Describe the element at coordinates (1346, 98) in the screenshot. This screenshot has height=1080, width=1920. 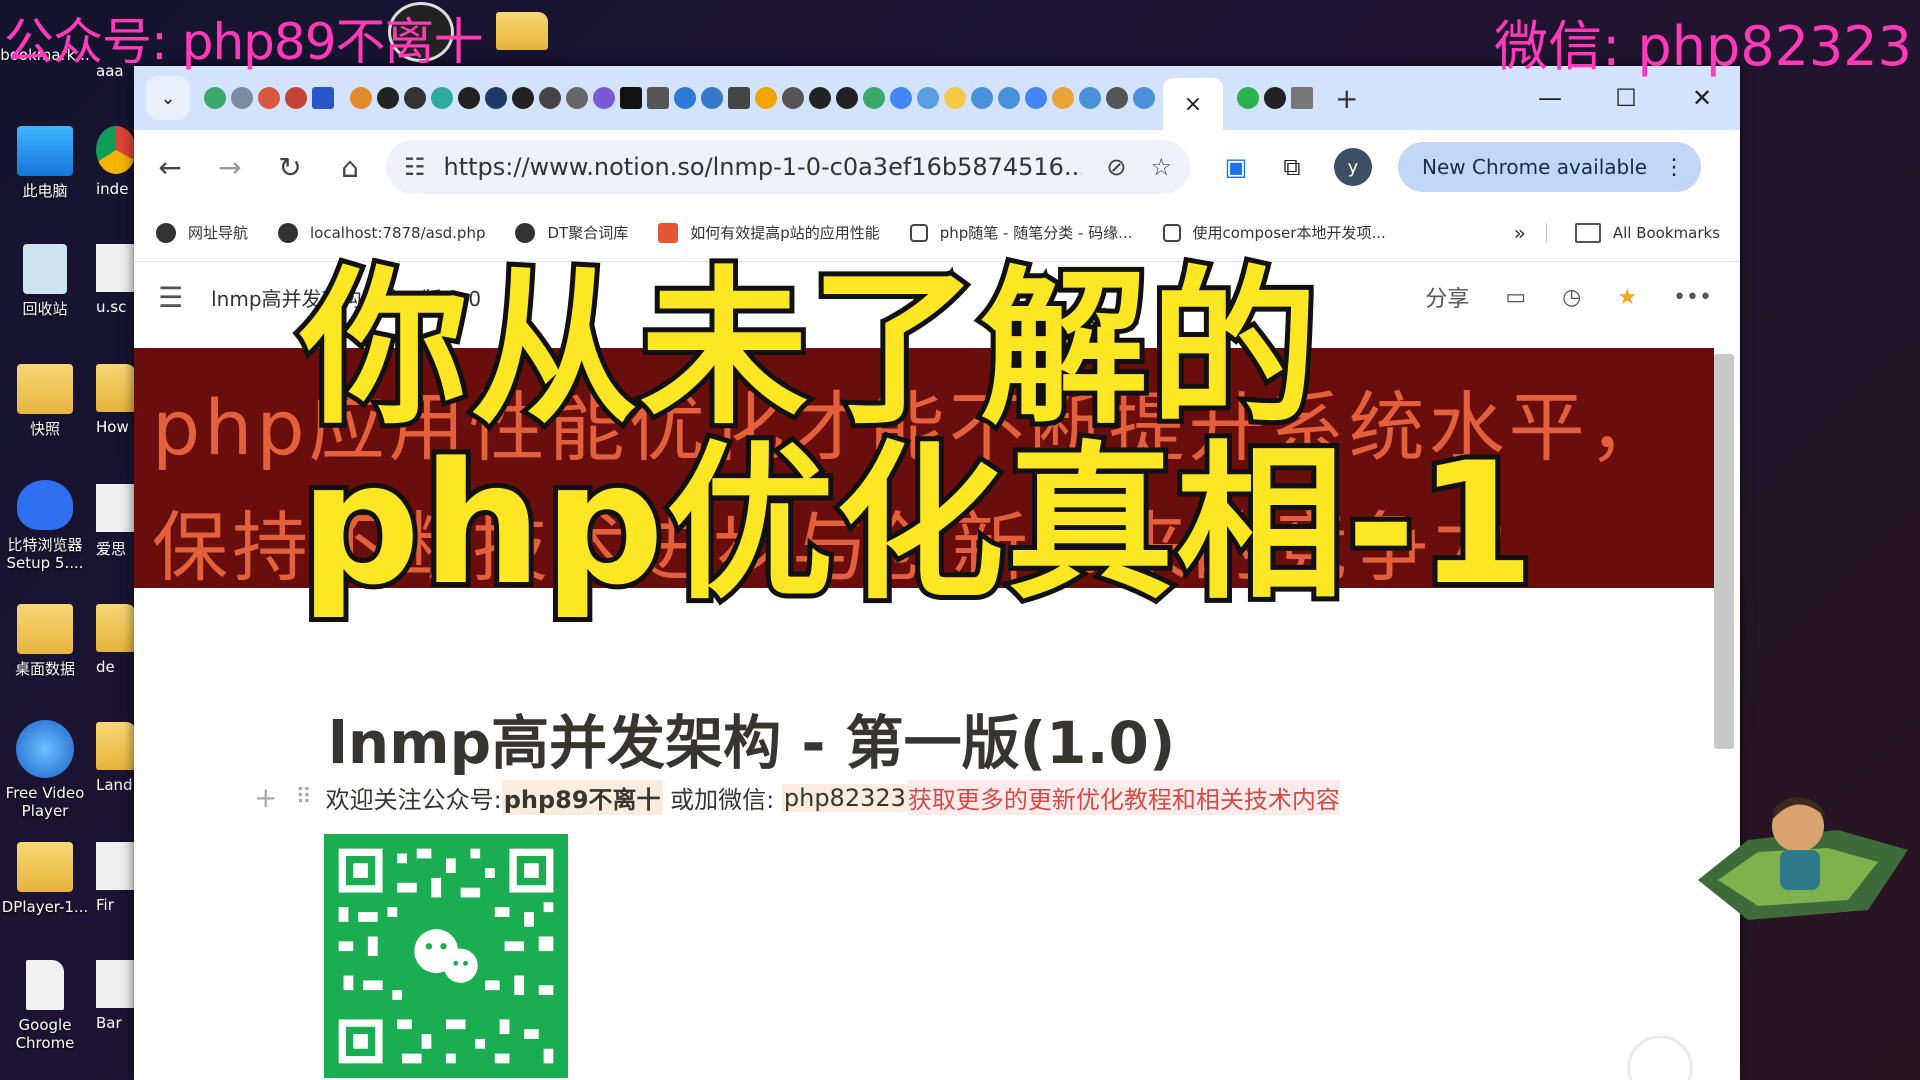
I see `new-tab-button: +` at that location.